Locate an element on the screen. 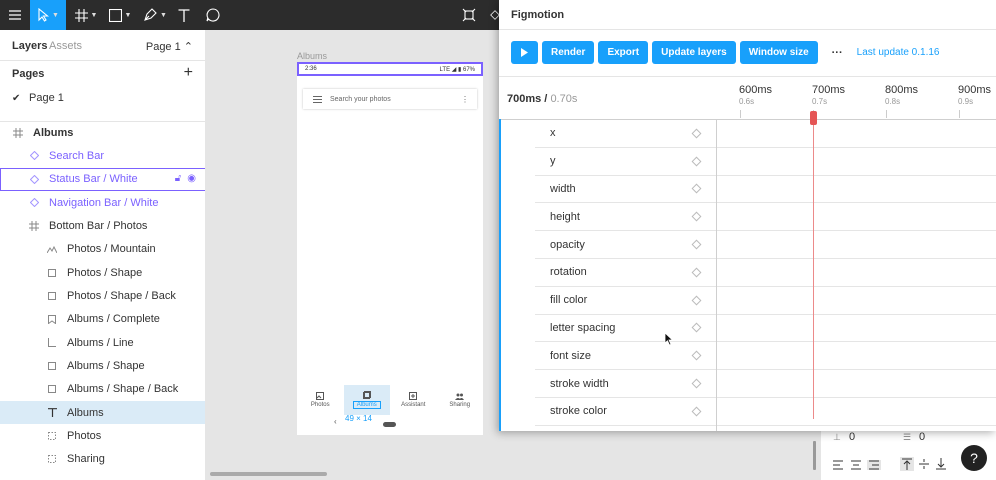 This screenshot has width=996, height=480. main-menu-button is located at coordinates (15, 15).